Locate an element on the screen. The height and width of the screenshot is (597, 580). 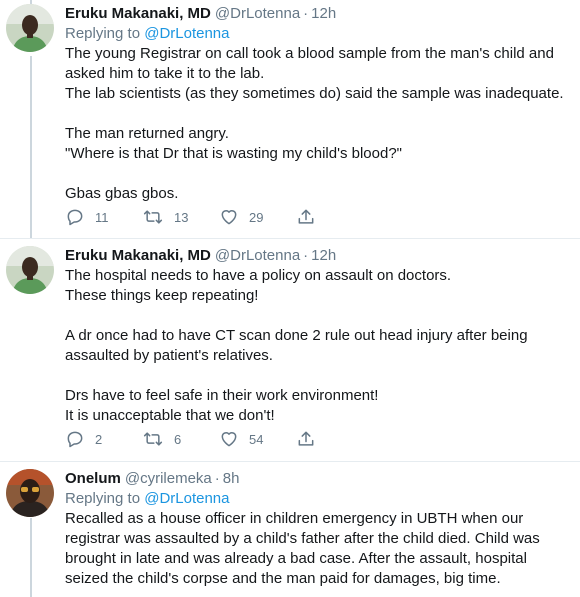
tweet-actions: 11 13 29 is located at coordinates (190, 217).